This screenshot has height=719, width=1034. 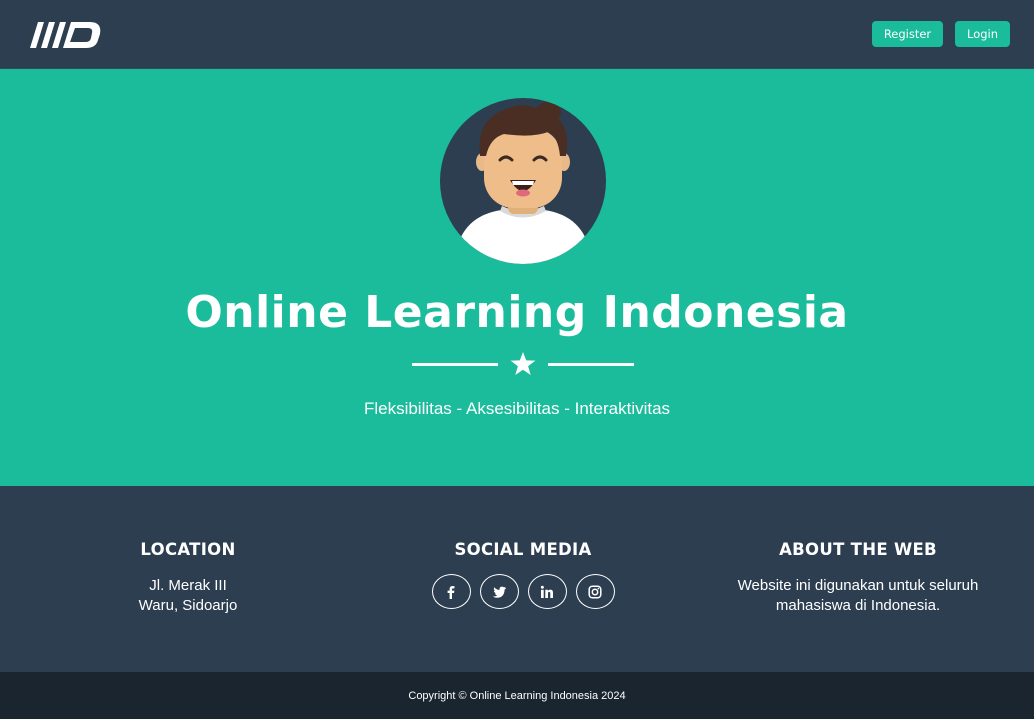 I want to click on location-line-1: Jl. Merak III, so click(x=188, y=585).